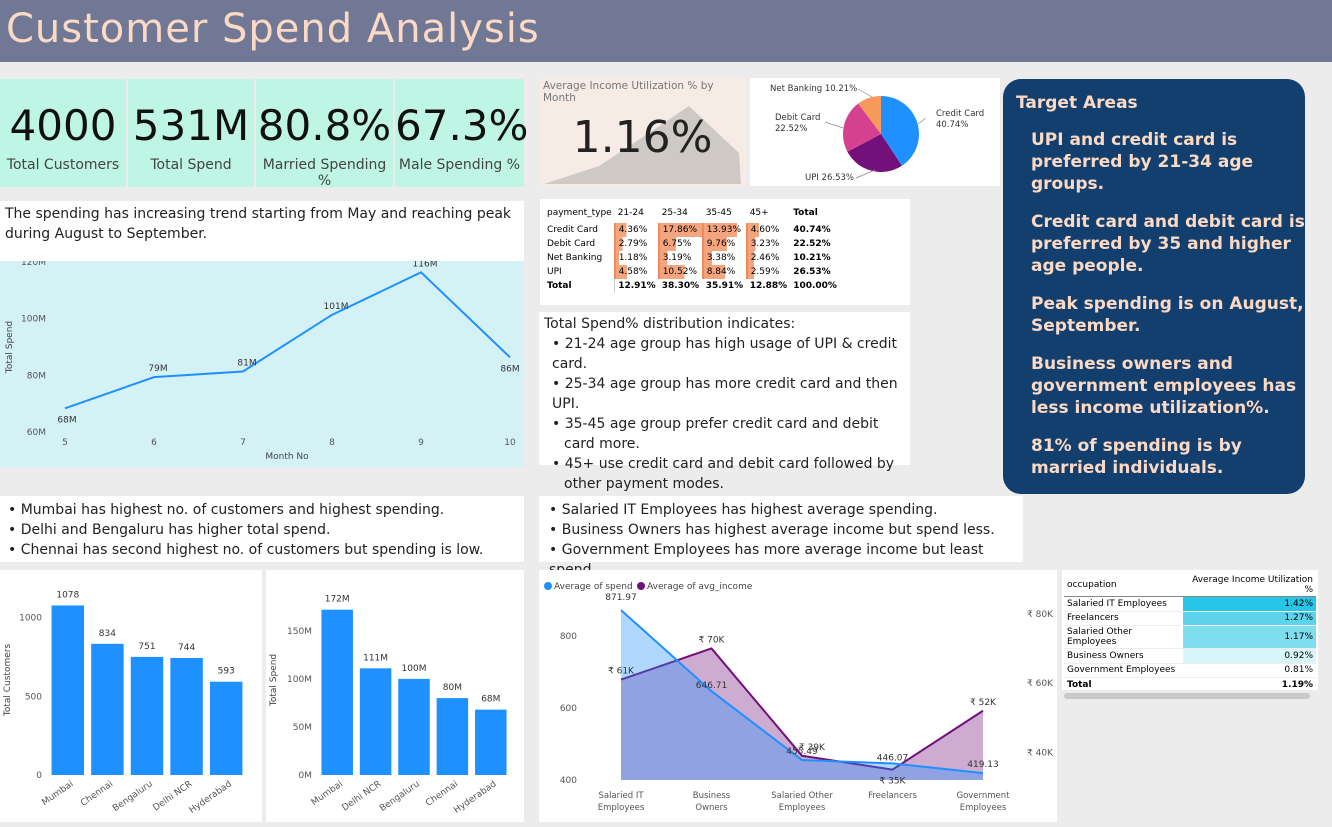 Image resolution: width=1332 pixels, height=827 pixels. What do you see at coordinates (1190, 656) in the screenshot?
I see `occ-row: Business Owners 0.92%` at bounding box center [1190, 656].